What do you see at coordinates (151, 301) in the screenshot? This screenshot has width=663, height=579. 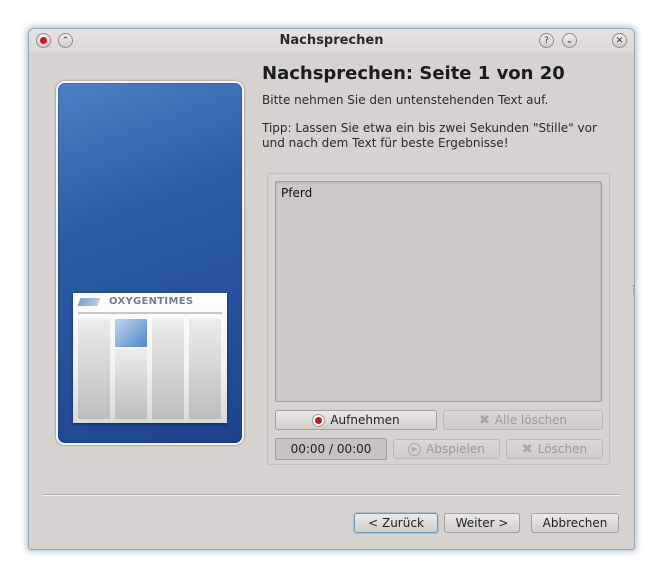 I see `newspaper-title: OXYGENTIMES` at bounding box center [151, 301].